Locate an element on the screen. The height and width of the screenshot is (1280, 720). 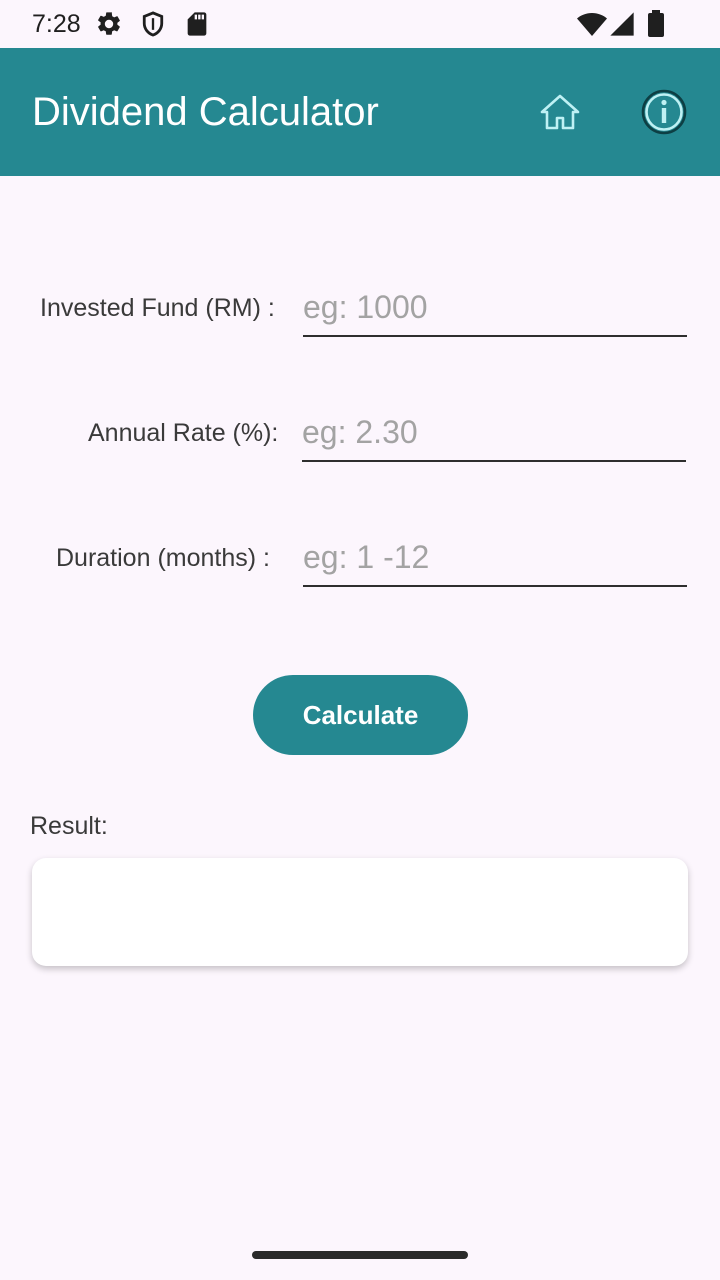
sd-card-icon is located at coordinates (197, 24).